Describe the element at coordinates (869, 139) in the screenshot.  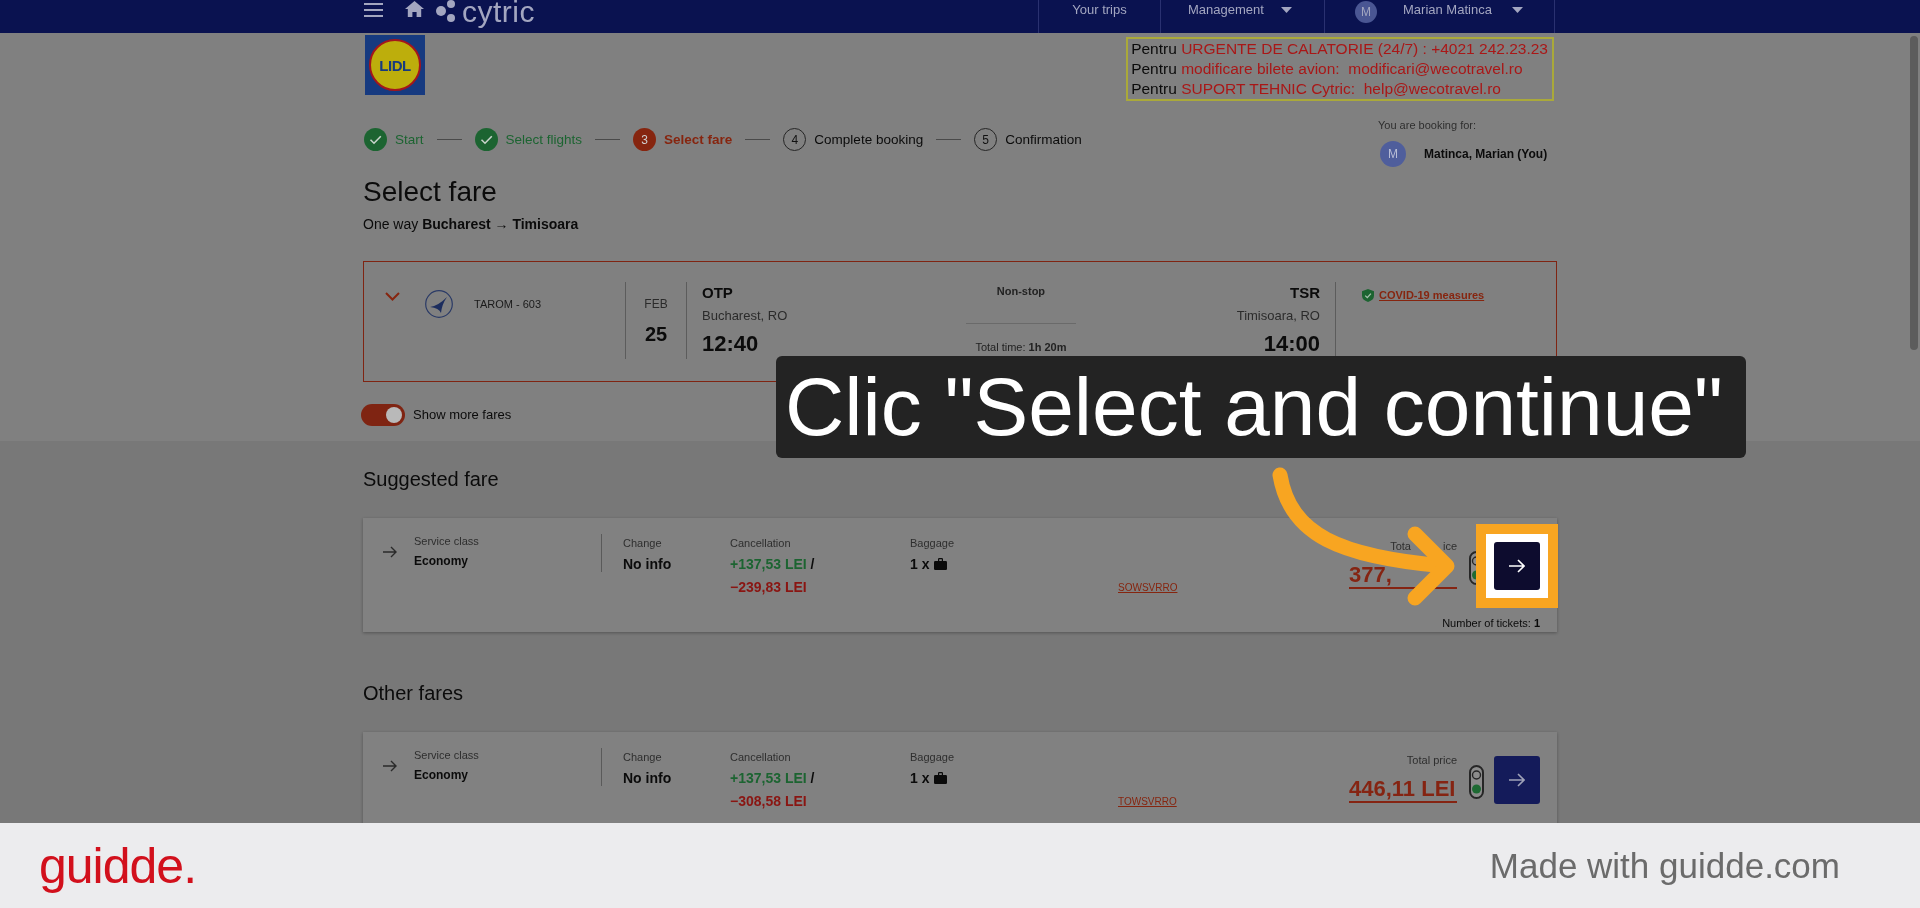
I see `step-label: Complete booking` at that location.